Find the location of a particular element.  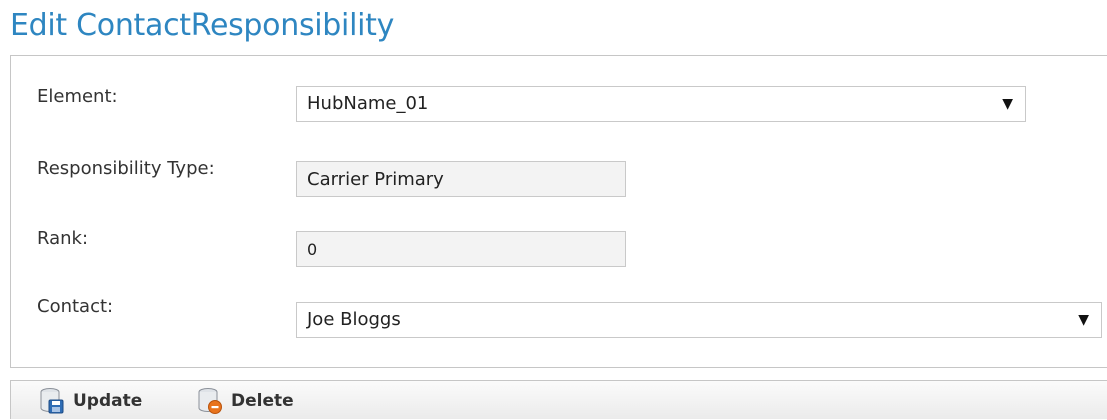

rank-input is located at coordinates (461, 249).